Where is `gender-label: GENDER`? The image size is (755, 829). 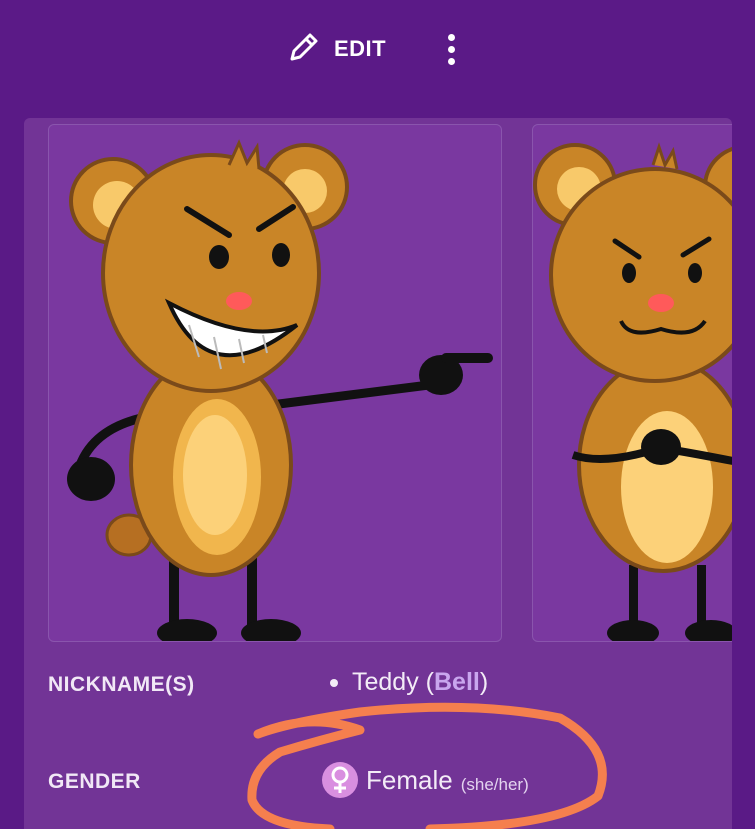 gender-label: GENDER is located at coordinates (94, 781).